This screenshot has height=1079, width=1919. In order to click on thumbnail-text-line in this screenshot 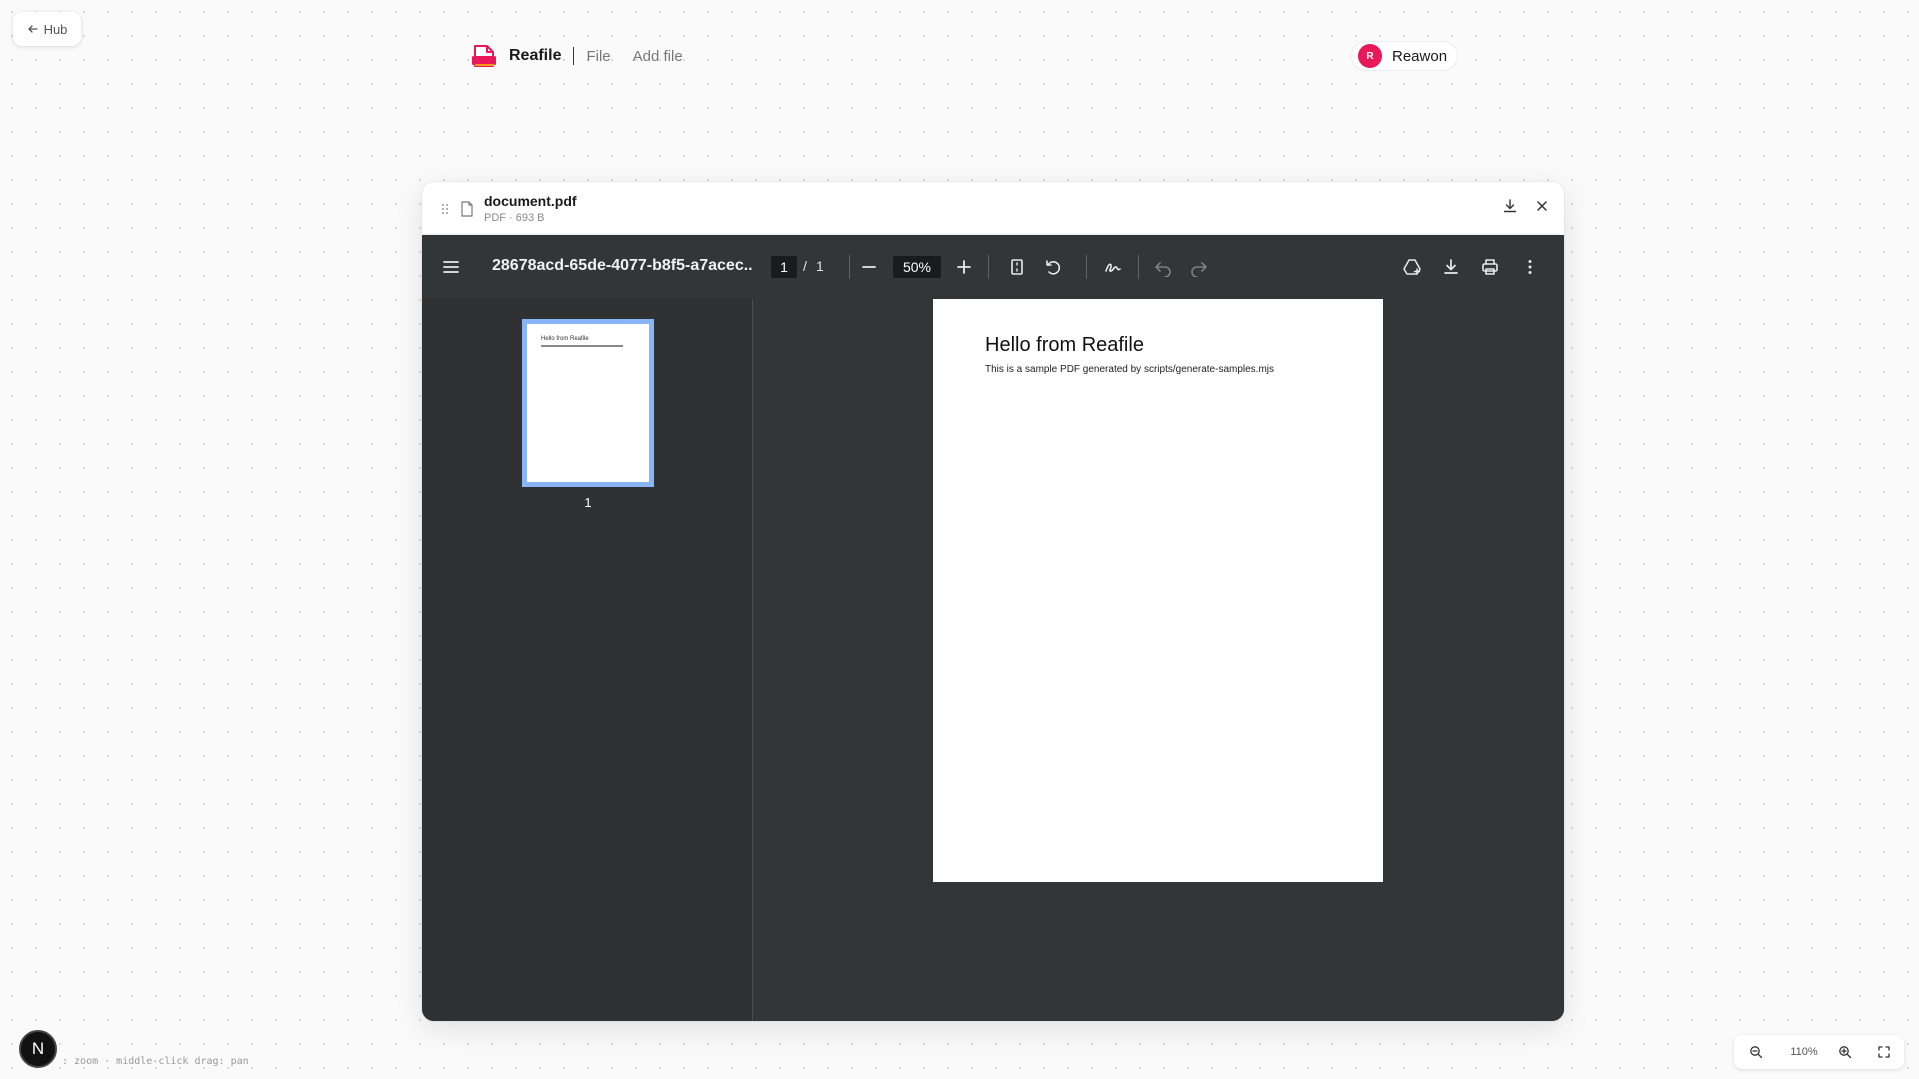, I will do `click(582, 346)`.